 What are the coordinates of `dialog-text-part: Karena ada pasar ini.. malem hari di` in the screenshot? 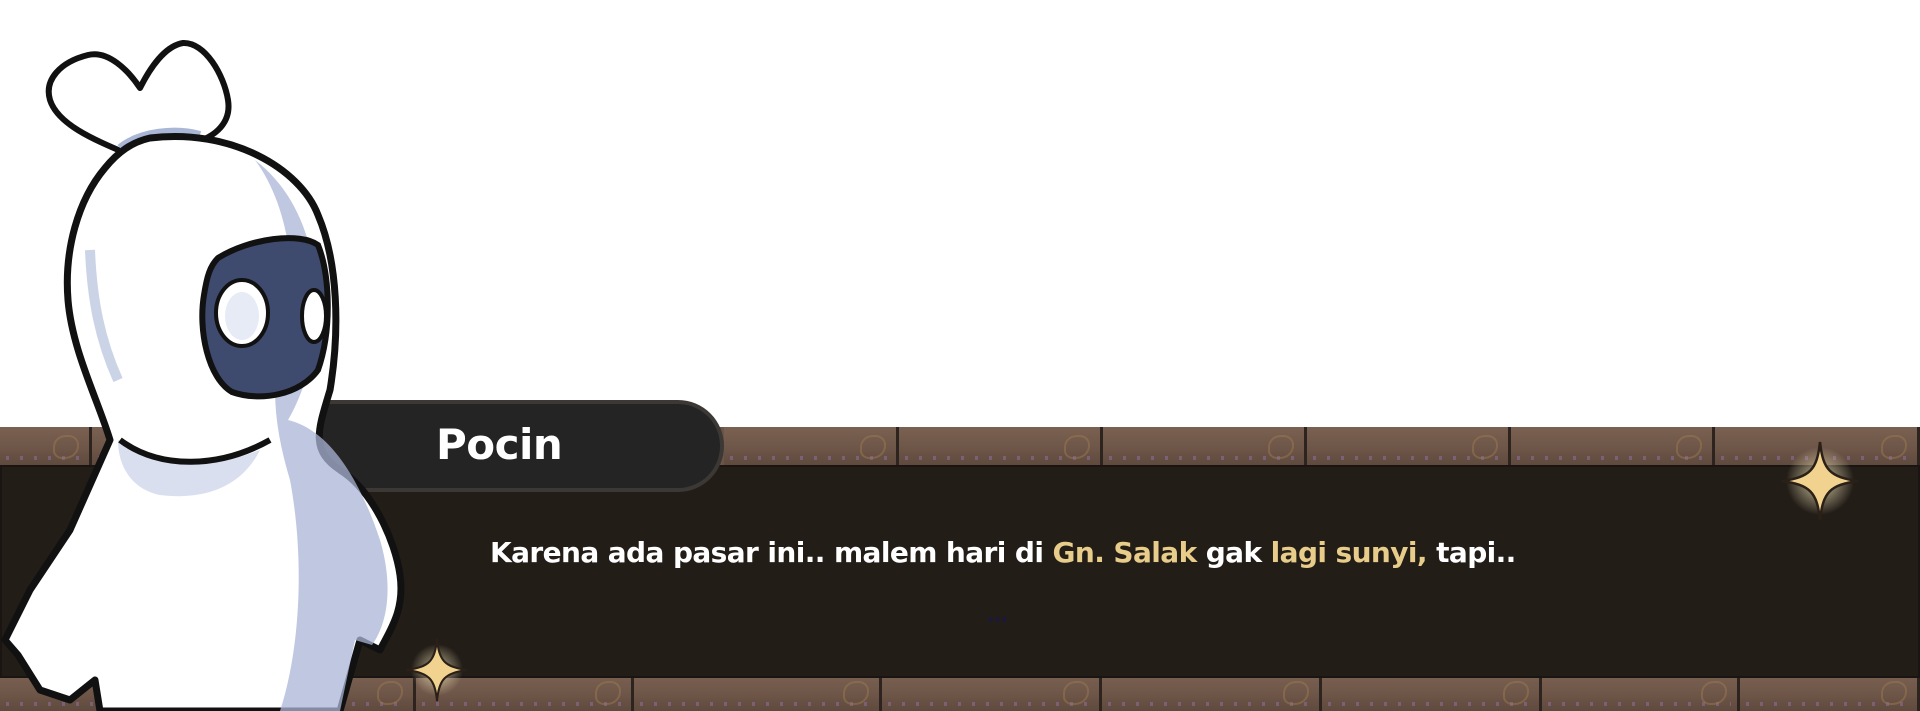 It's located at (771, 552).